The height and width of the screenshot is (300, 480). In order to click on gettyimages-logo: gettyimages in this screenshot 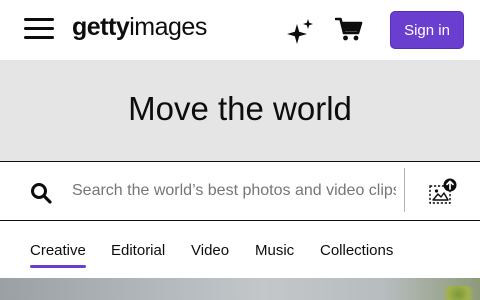, I will do `click(139, 27)`.